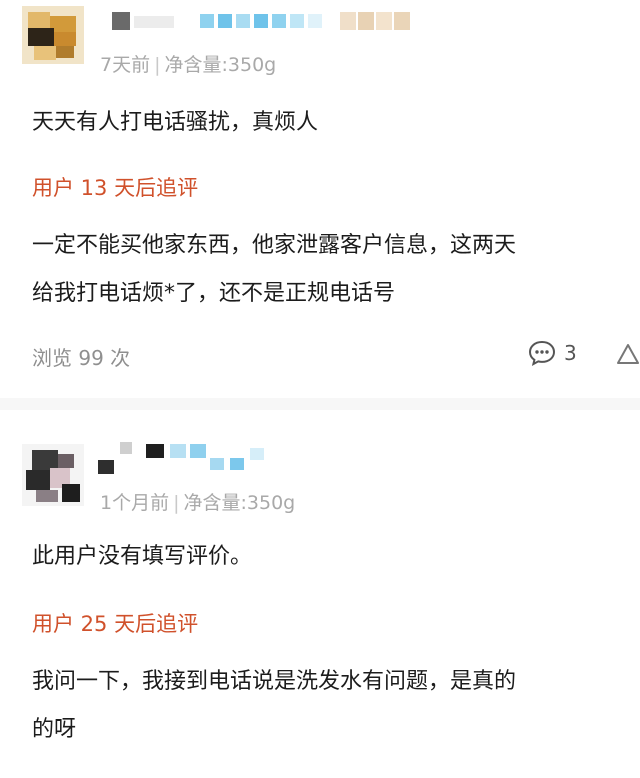 This screenshot has height=778, width=640. I want to click on review-meta: 1个月前 | 净含量:350g, so click(197, 501).